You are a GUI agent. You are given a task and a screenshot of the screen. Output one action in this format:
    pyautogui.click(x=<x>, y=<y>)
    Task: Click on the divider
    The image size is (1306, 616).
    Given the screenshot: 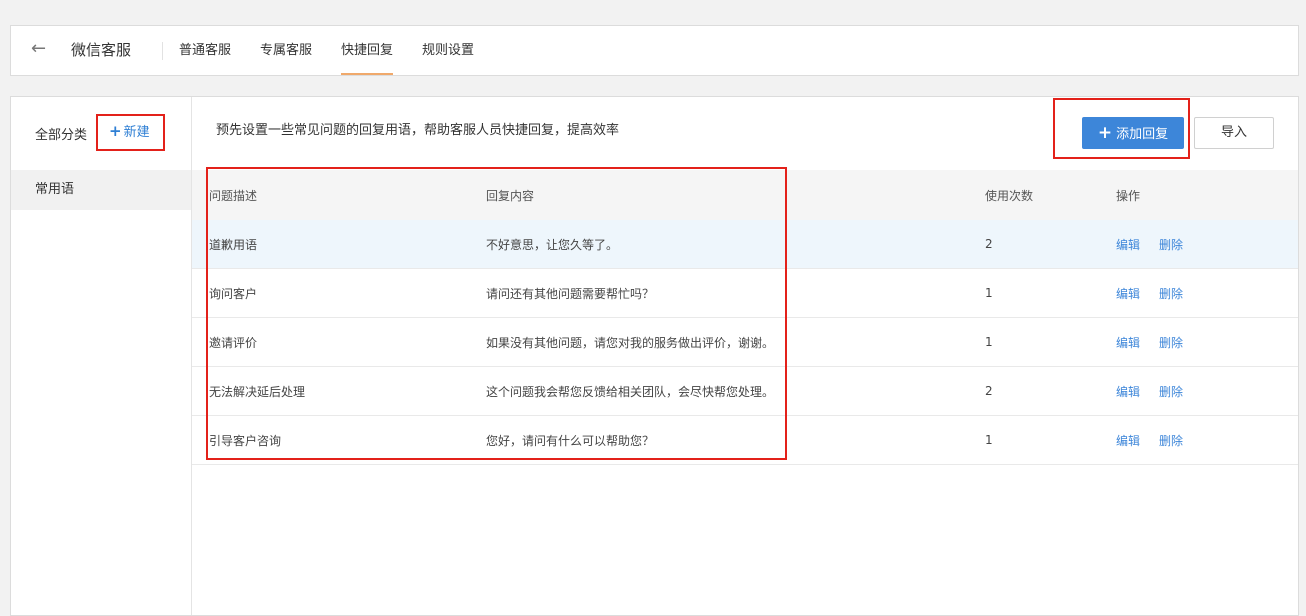 What is the action you would take?
    pyautogui.click(x=162, y=51)
    